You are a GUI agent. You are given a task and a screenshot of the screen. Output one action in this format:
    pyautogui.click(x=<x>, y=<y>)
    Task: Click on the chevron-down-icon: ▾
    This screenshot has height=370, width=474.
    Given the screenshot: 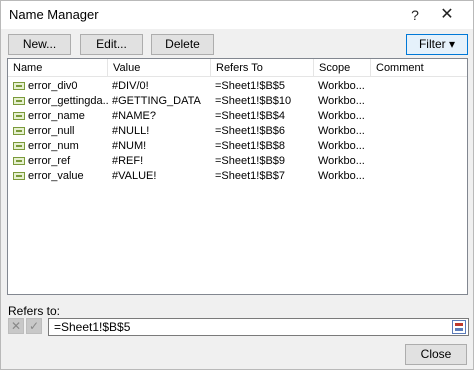 What is the action you would take?
    pyautogui.click(x=452, y=44)
    